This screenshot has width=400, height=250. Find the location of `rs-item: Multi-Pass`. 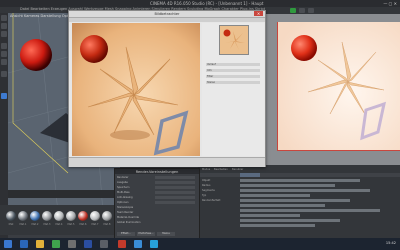

rs-item: Multi-Pass is located at coordinates (128, 192).